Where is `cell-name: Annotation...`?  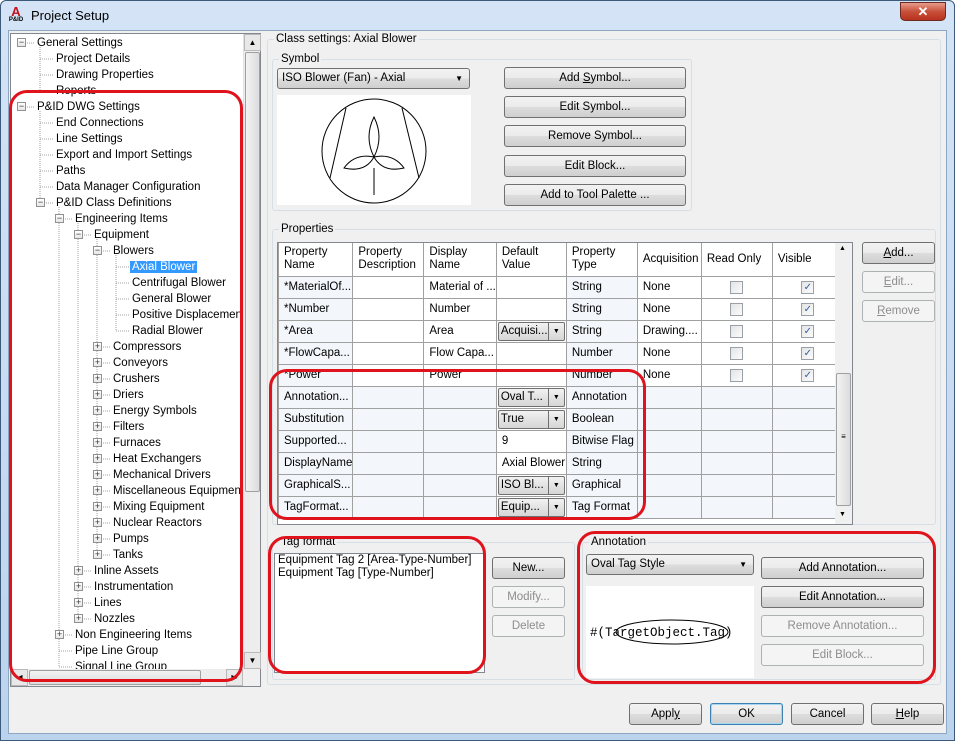
cell-name: Annotation... is located at coordinates (316, 397).